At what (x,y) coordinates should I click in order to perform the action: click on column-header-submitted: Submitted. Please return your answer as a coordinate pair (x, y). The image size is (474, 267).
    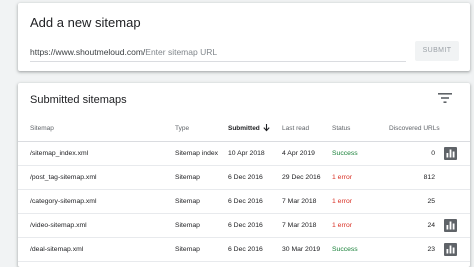
    Looking at the image, I should click on (249, 128).